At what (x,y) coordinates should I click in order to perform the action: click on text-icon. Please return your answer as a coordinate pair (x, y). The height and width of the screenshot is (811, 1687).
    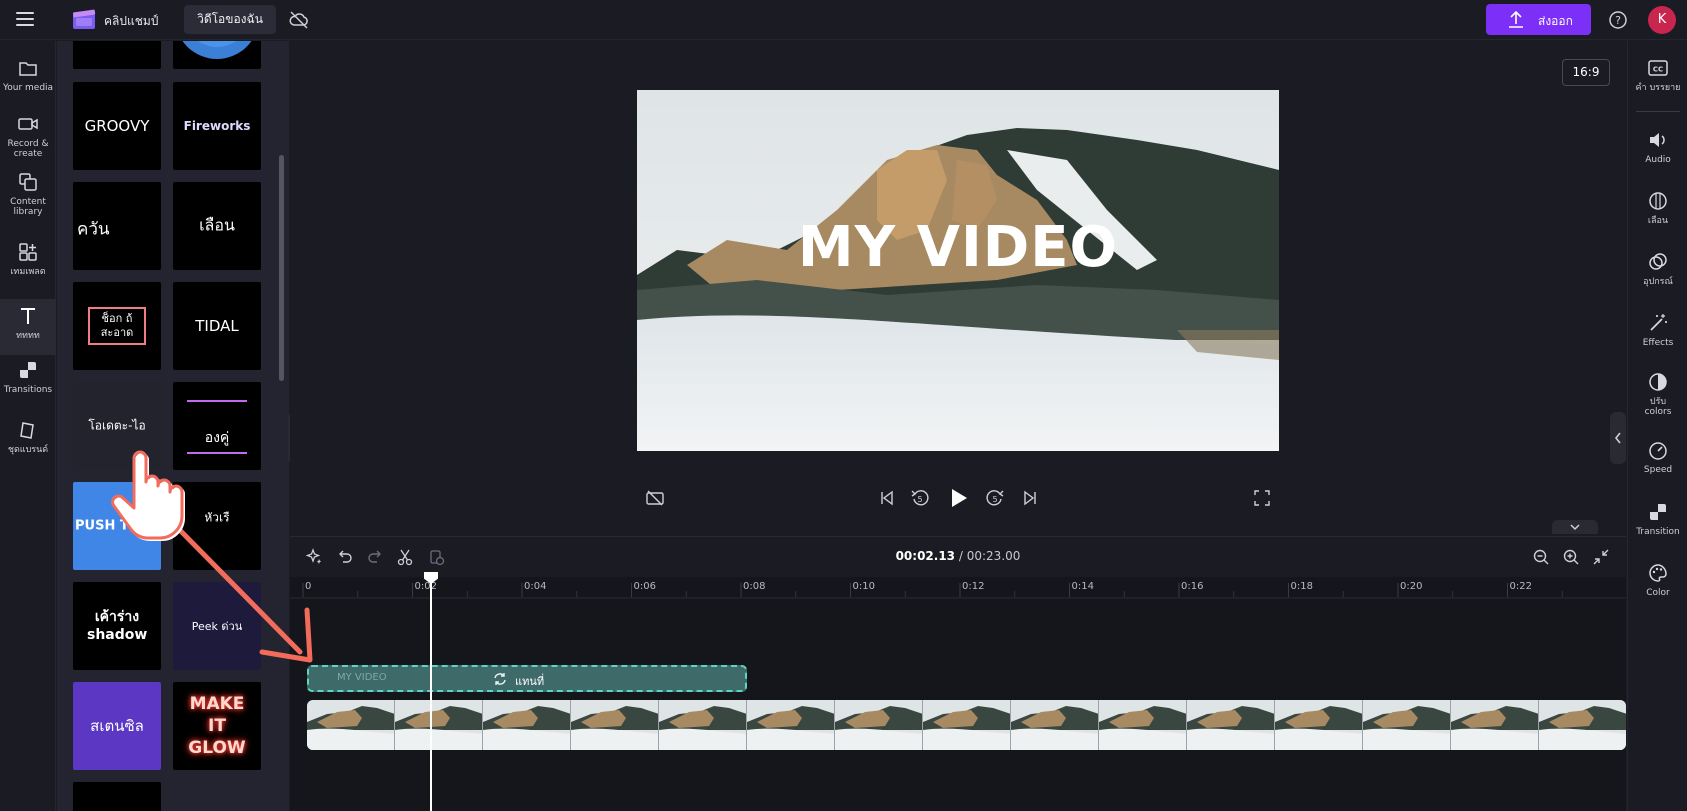
    Looking at the image, I should click on (28, 316).